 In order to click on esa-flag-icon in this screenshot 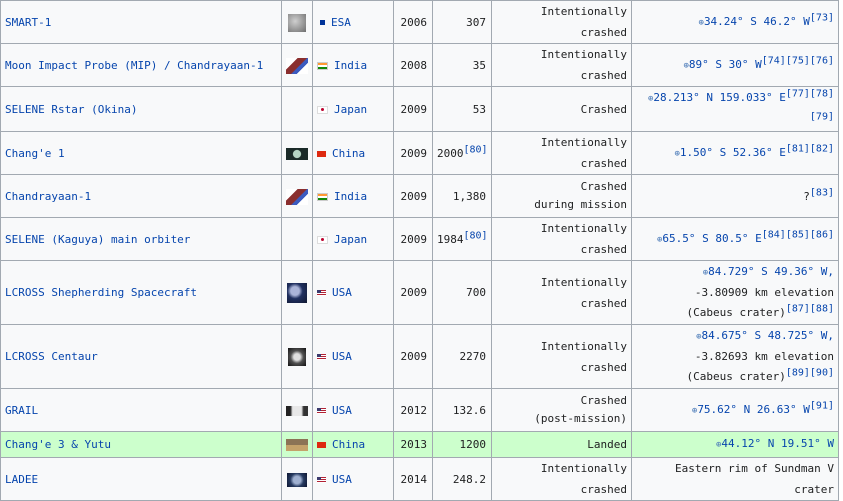, I will do `click(322, 22)`.